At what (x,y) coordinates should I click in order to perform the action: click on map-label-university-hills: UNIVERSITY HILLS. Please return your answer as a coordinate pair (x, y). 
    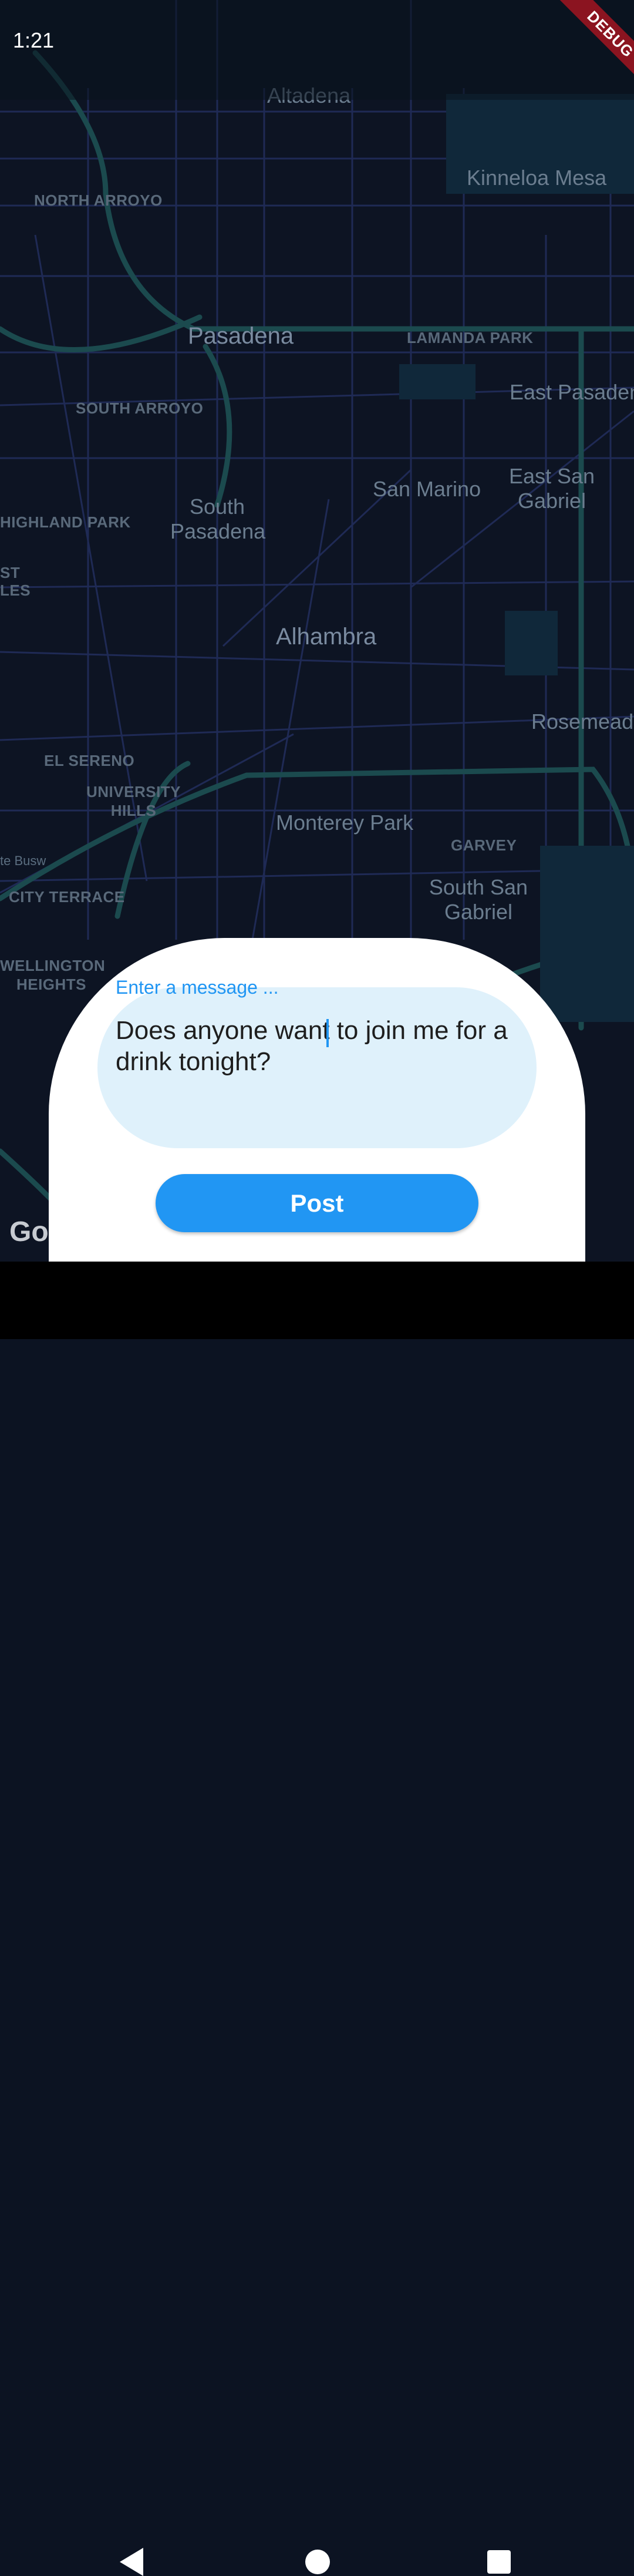
    Looking at the image, I should click on (133, 801).